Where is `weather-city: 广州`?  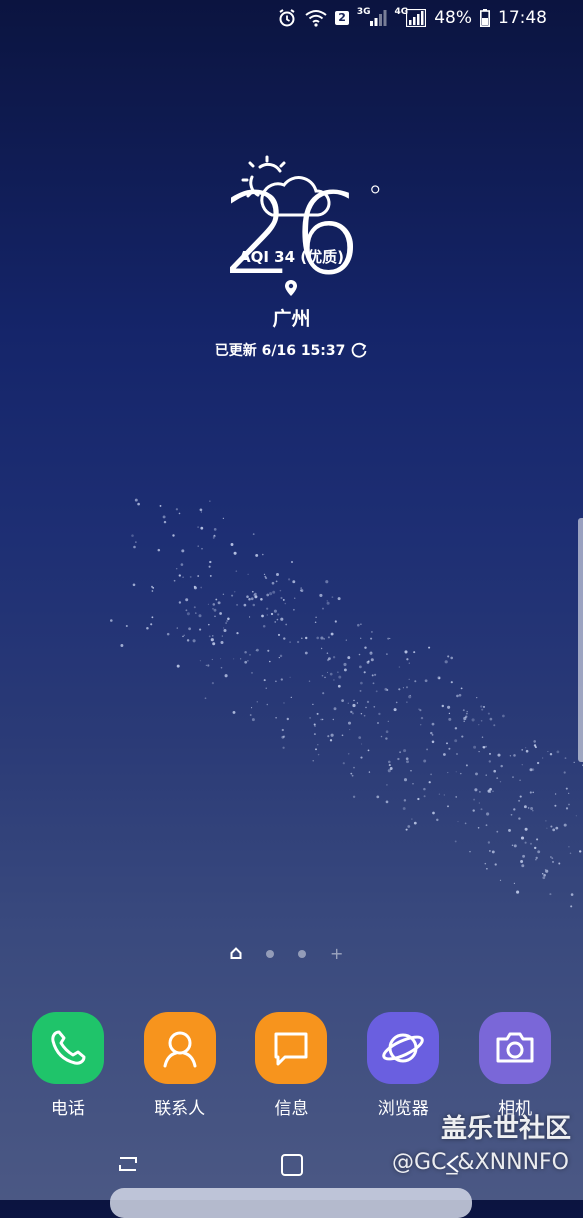 weather-city: 广州 is located at coordinates (291, 319).